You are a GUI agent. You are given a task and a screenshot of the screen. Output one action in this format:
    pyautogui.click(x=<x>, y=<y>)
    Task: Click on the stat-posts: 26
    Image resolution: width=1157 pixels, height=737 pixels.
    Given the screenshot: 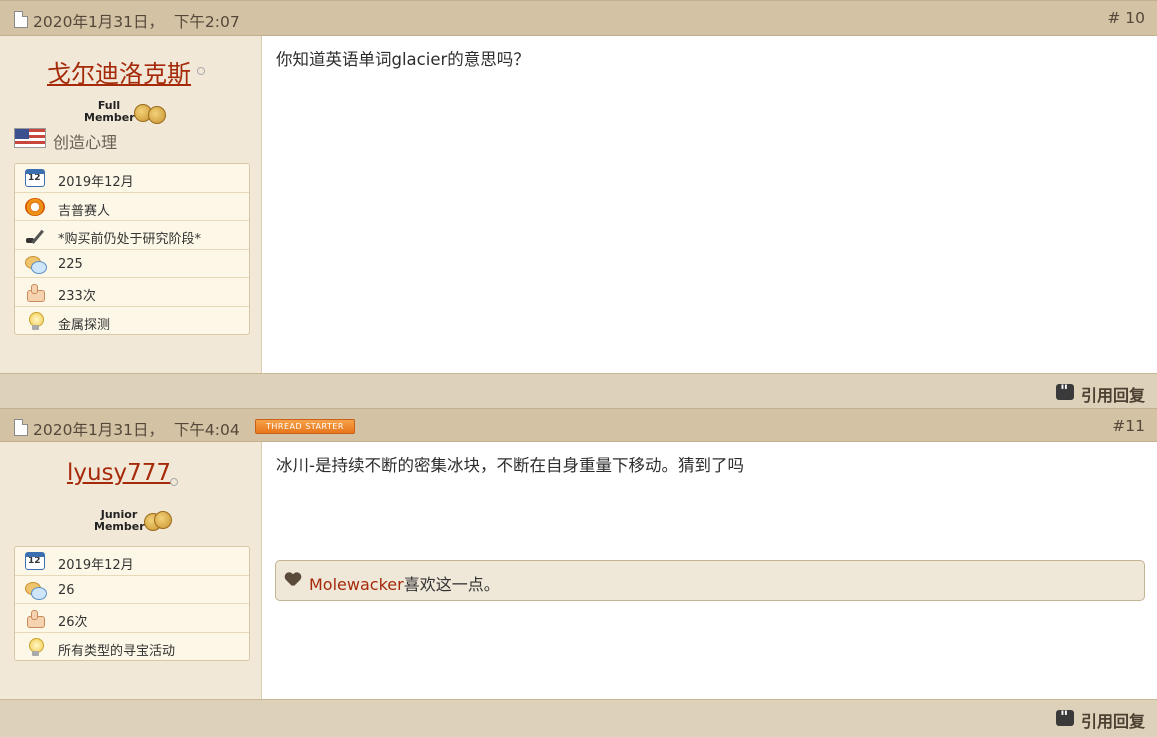 What is the action you would take?
    pyautogui.click(x=132, y=590)
    